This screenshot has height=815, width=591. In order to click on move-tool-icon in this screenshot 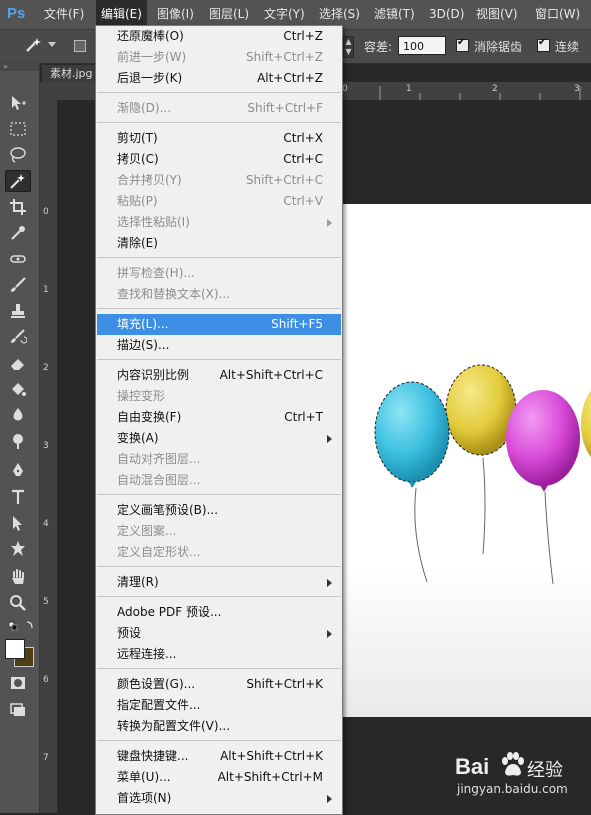, I will do `click(18, 103)`.